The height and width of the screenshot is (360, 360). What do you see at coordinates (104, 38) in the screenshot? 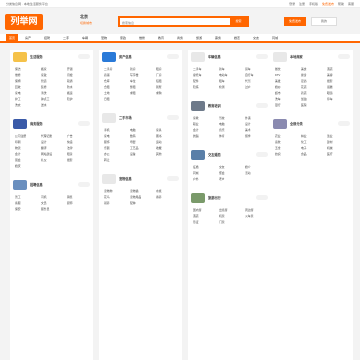
I see `nav-item-5: 宠物` at bounding box center [104, 38].